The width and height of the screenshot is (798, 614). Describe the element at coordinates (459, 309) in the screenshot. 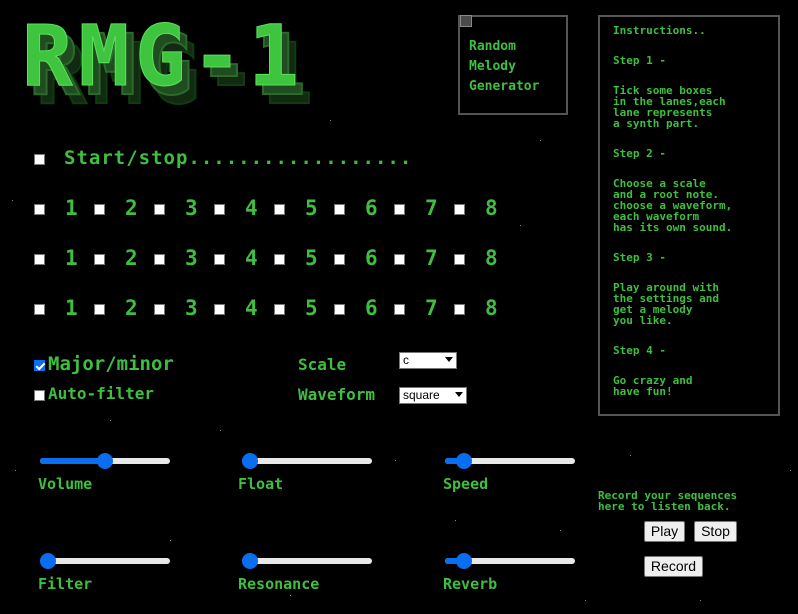

I see `lane-3-step-8-checkbox` at that location.